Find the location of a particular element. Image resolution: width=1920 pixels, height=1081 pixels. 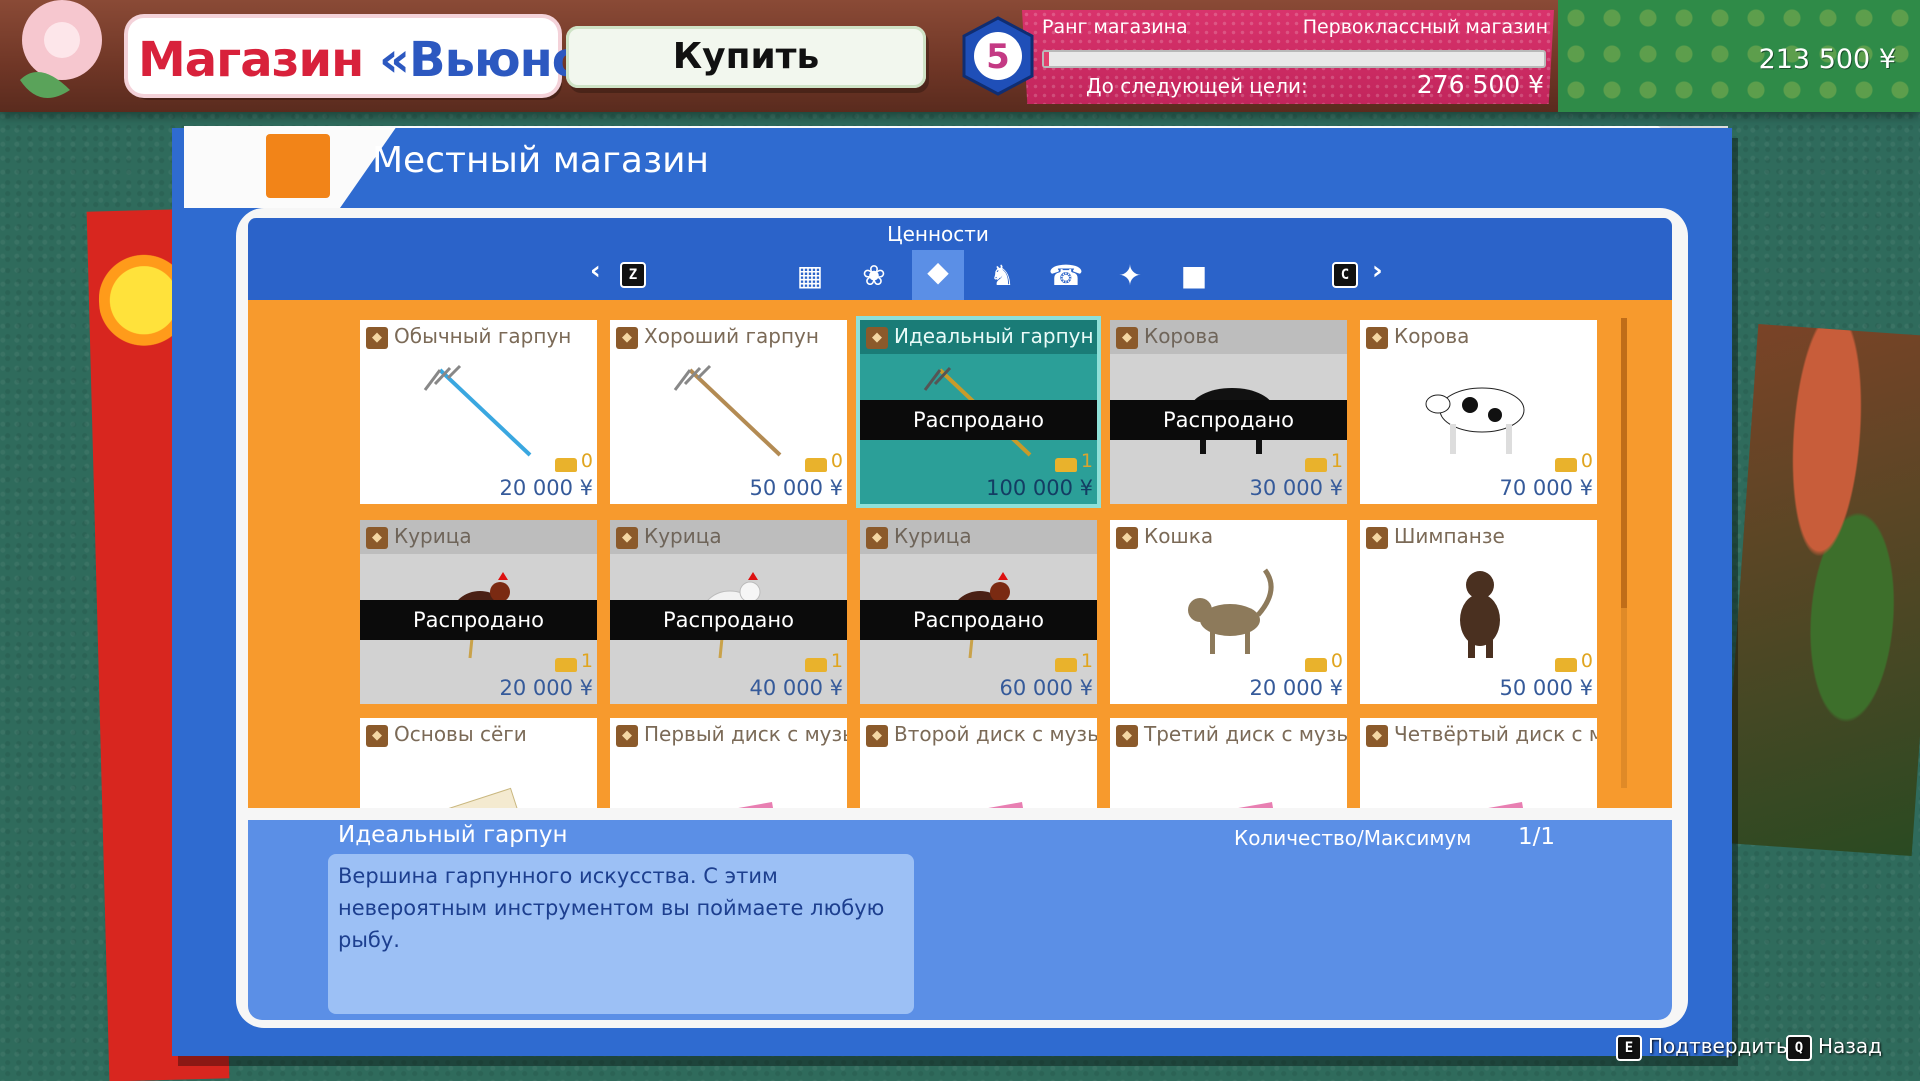

item-name: Второй диск с музыкой is located at coordinates (995, 734).